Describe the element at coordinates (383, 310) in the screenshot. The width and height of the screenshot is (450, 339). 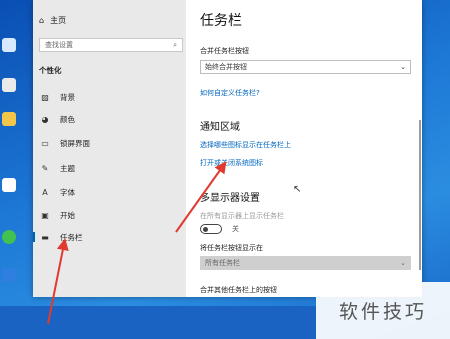
I see `watermark: 软件技巧` at that location.